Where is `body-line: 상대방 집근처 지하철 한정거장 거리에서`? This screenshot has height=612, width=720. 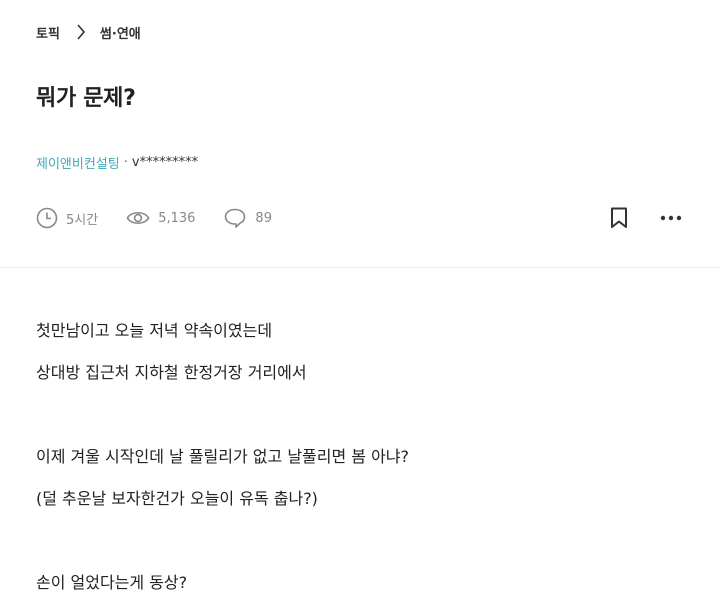 body-line: 상대방 집근처 지하철 한정거장 거리에서 is located at coordinates (171, 372).